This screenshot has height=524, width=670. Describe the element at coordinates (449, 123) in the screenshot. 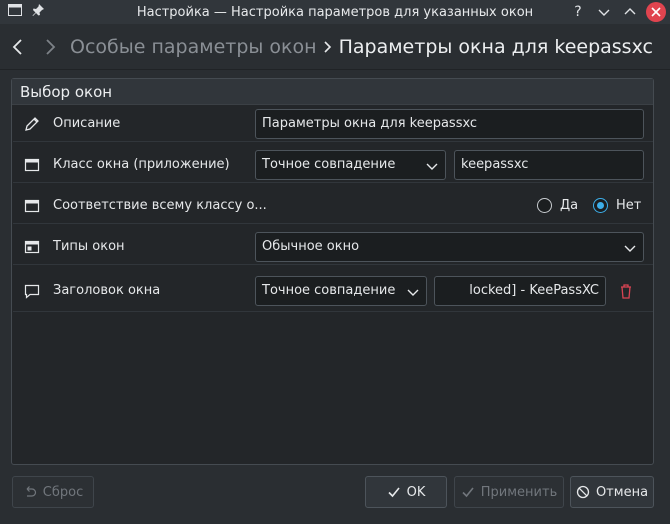

I see `description-input: Параметры окна для keepassxc` at that location.